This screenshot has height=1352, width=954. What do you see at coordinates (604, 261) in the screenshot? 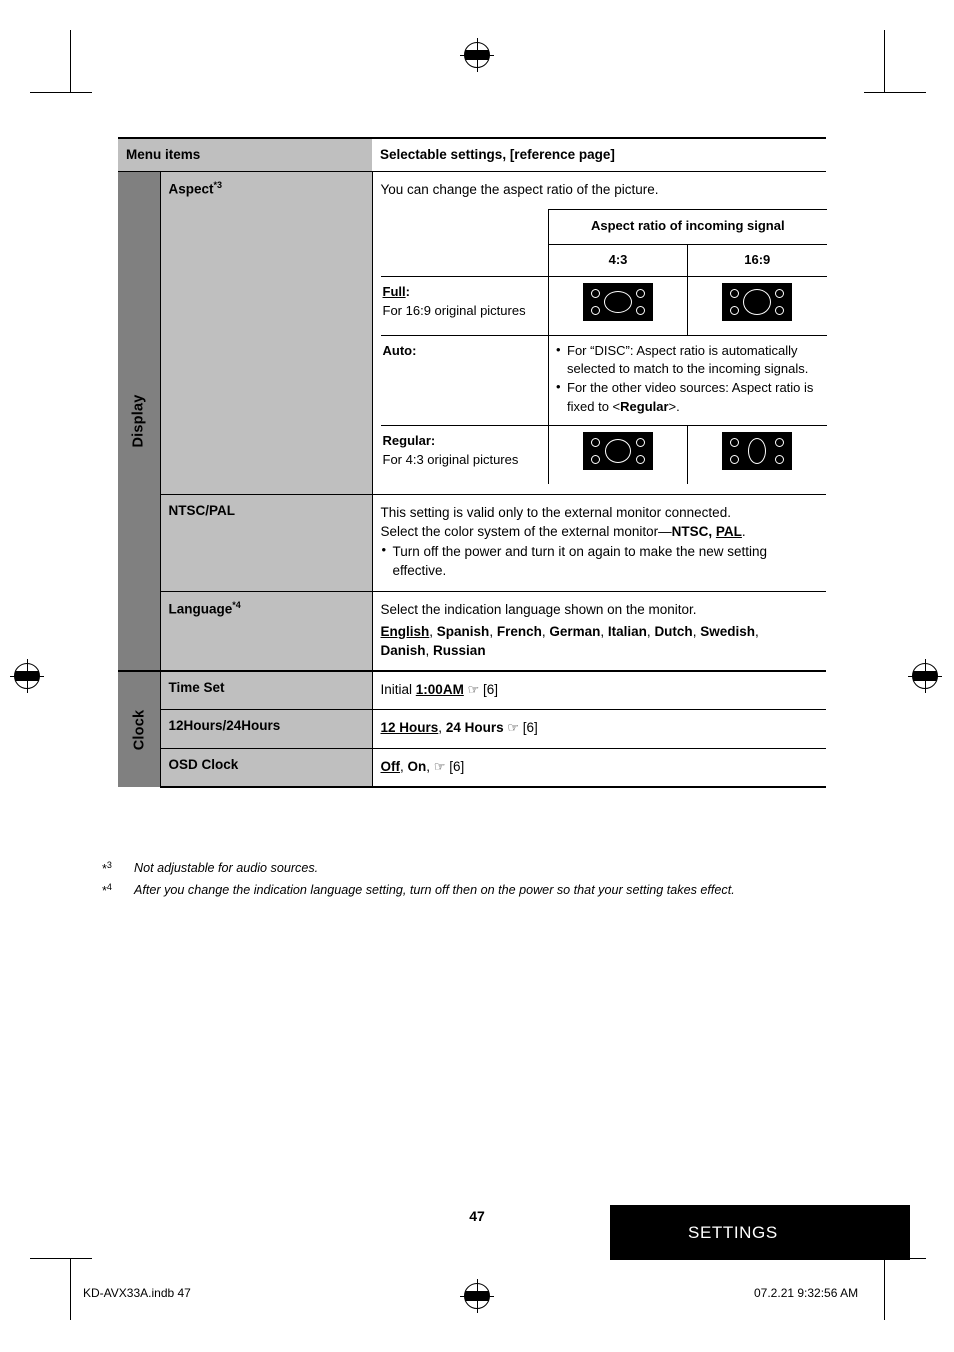
I see `aspect-table-subheader-row: 4:3 16:9` at bounding box center [604, 261].